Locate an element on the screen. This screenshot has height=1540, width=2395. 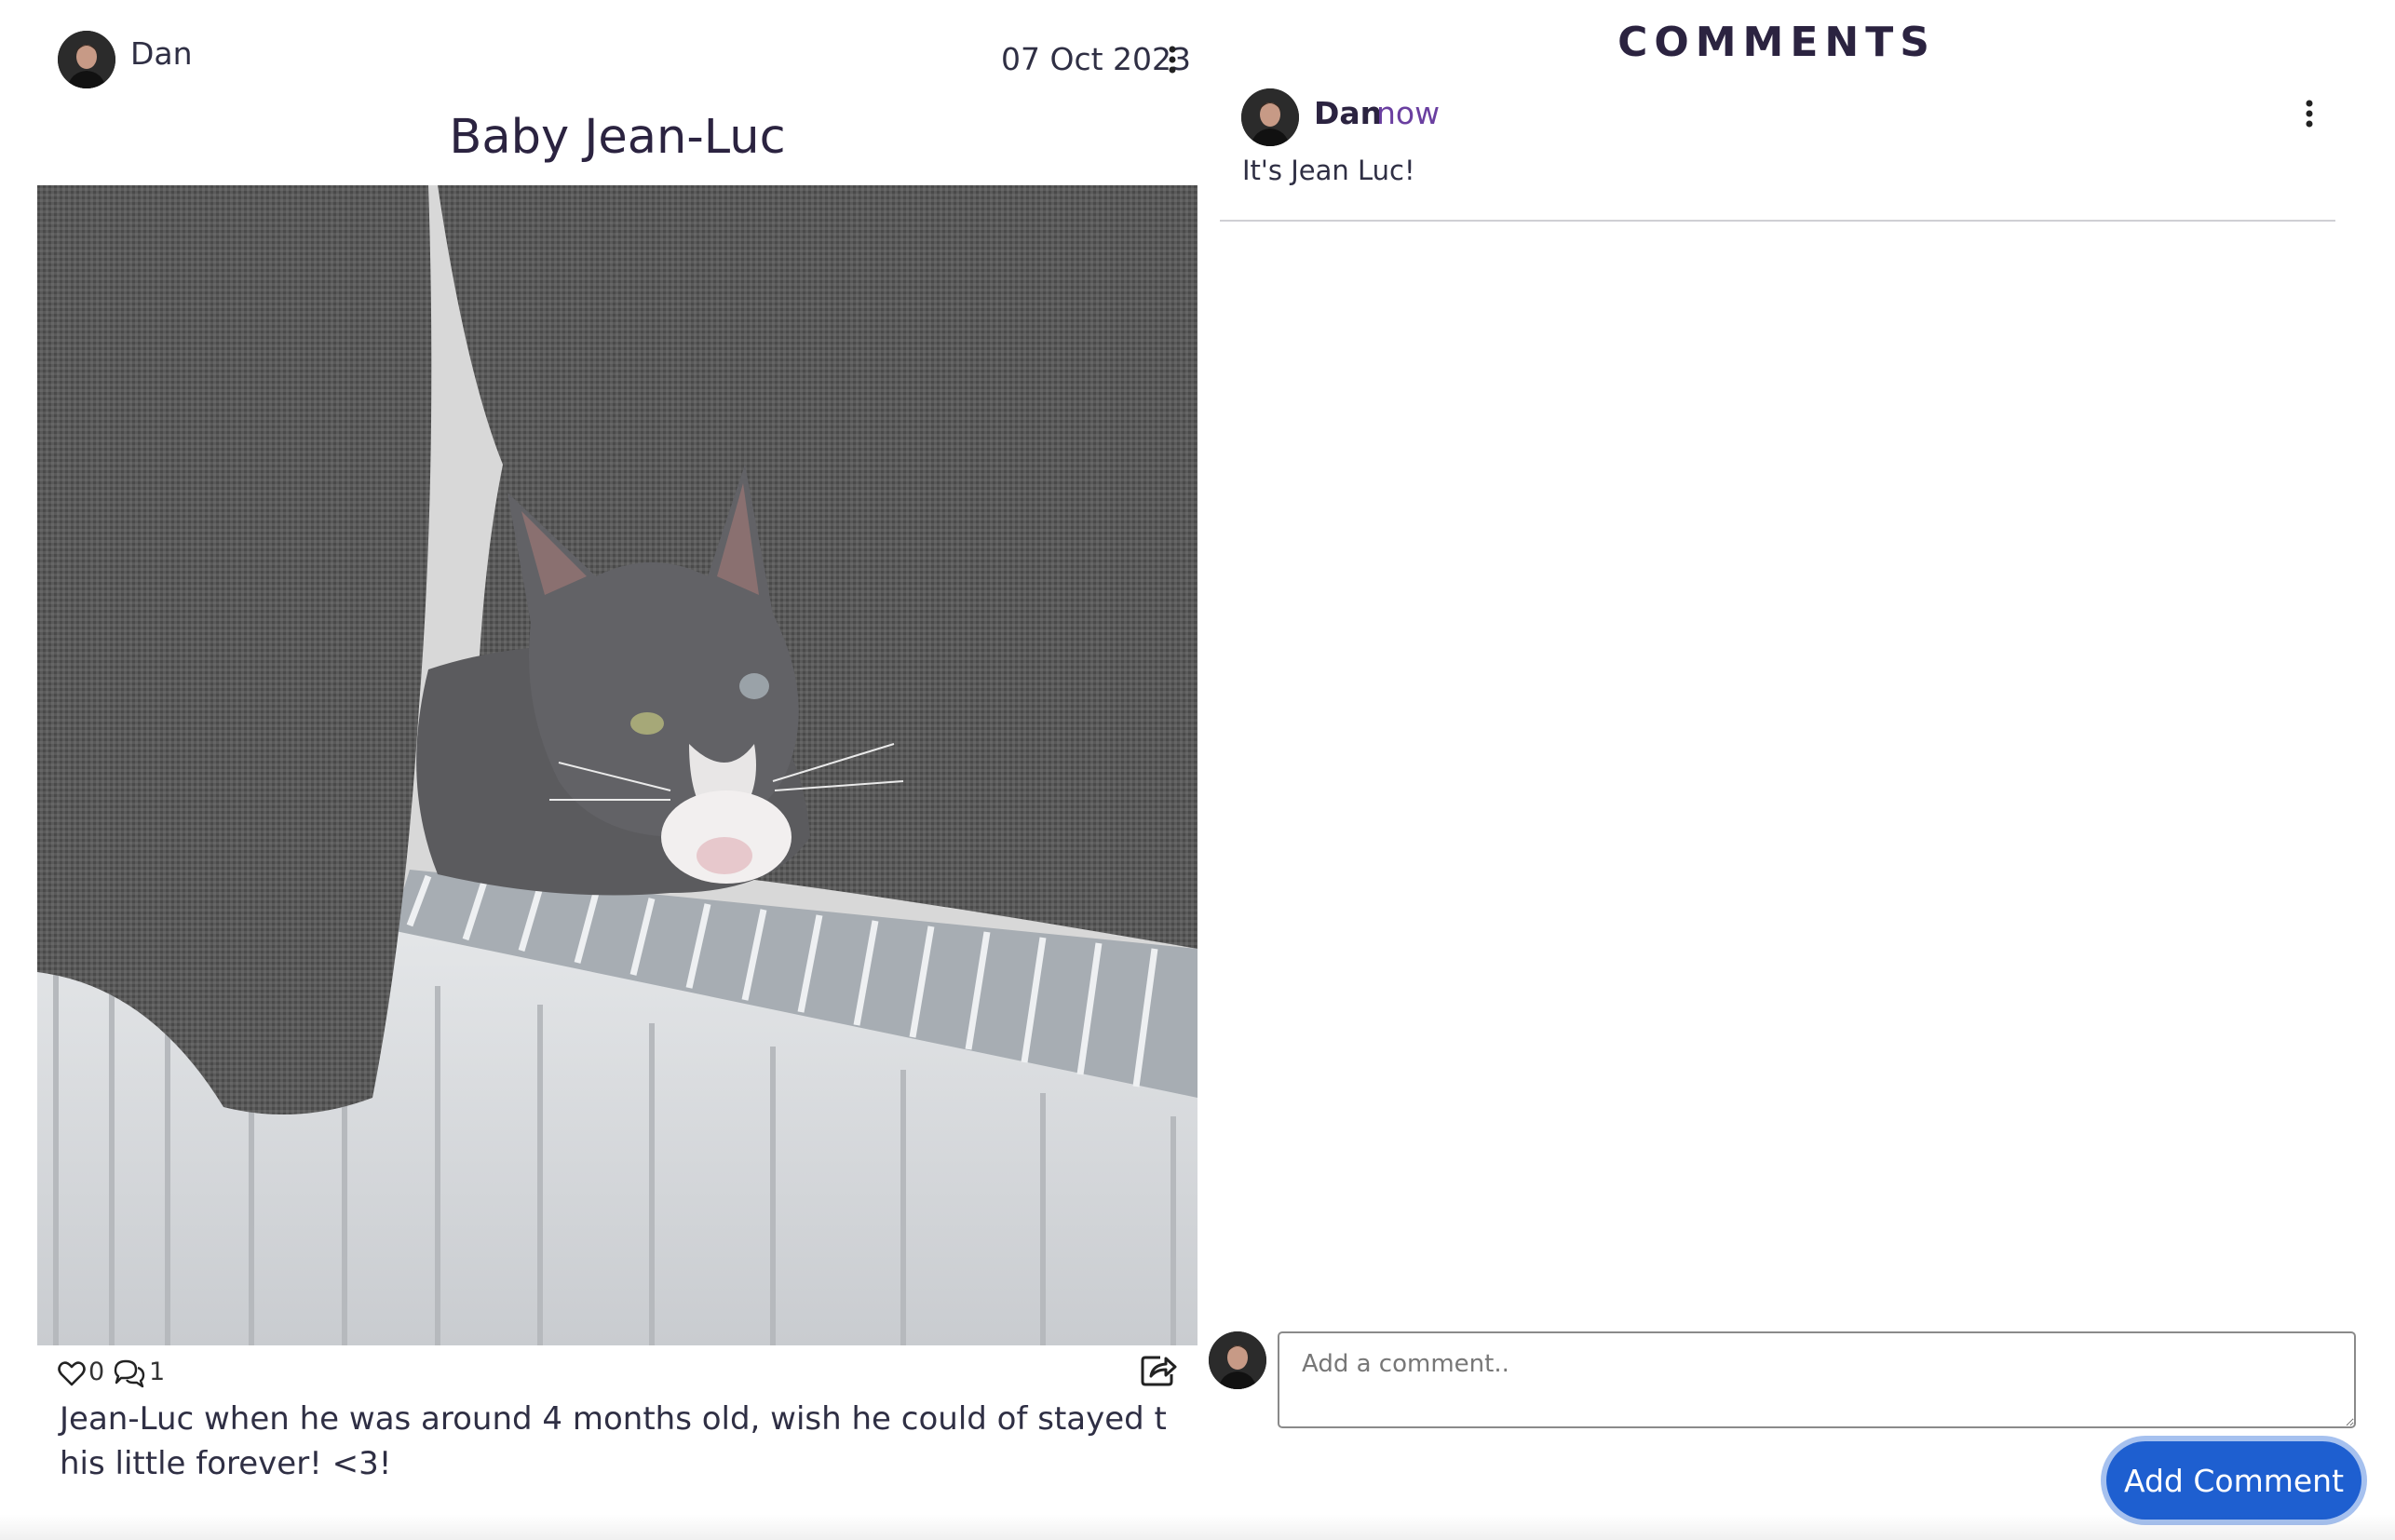
add-comment-button: Add Comment is located at coordinates (2233, 1481).